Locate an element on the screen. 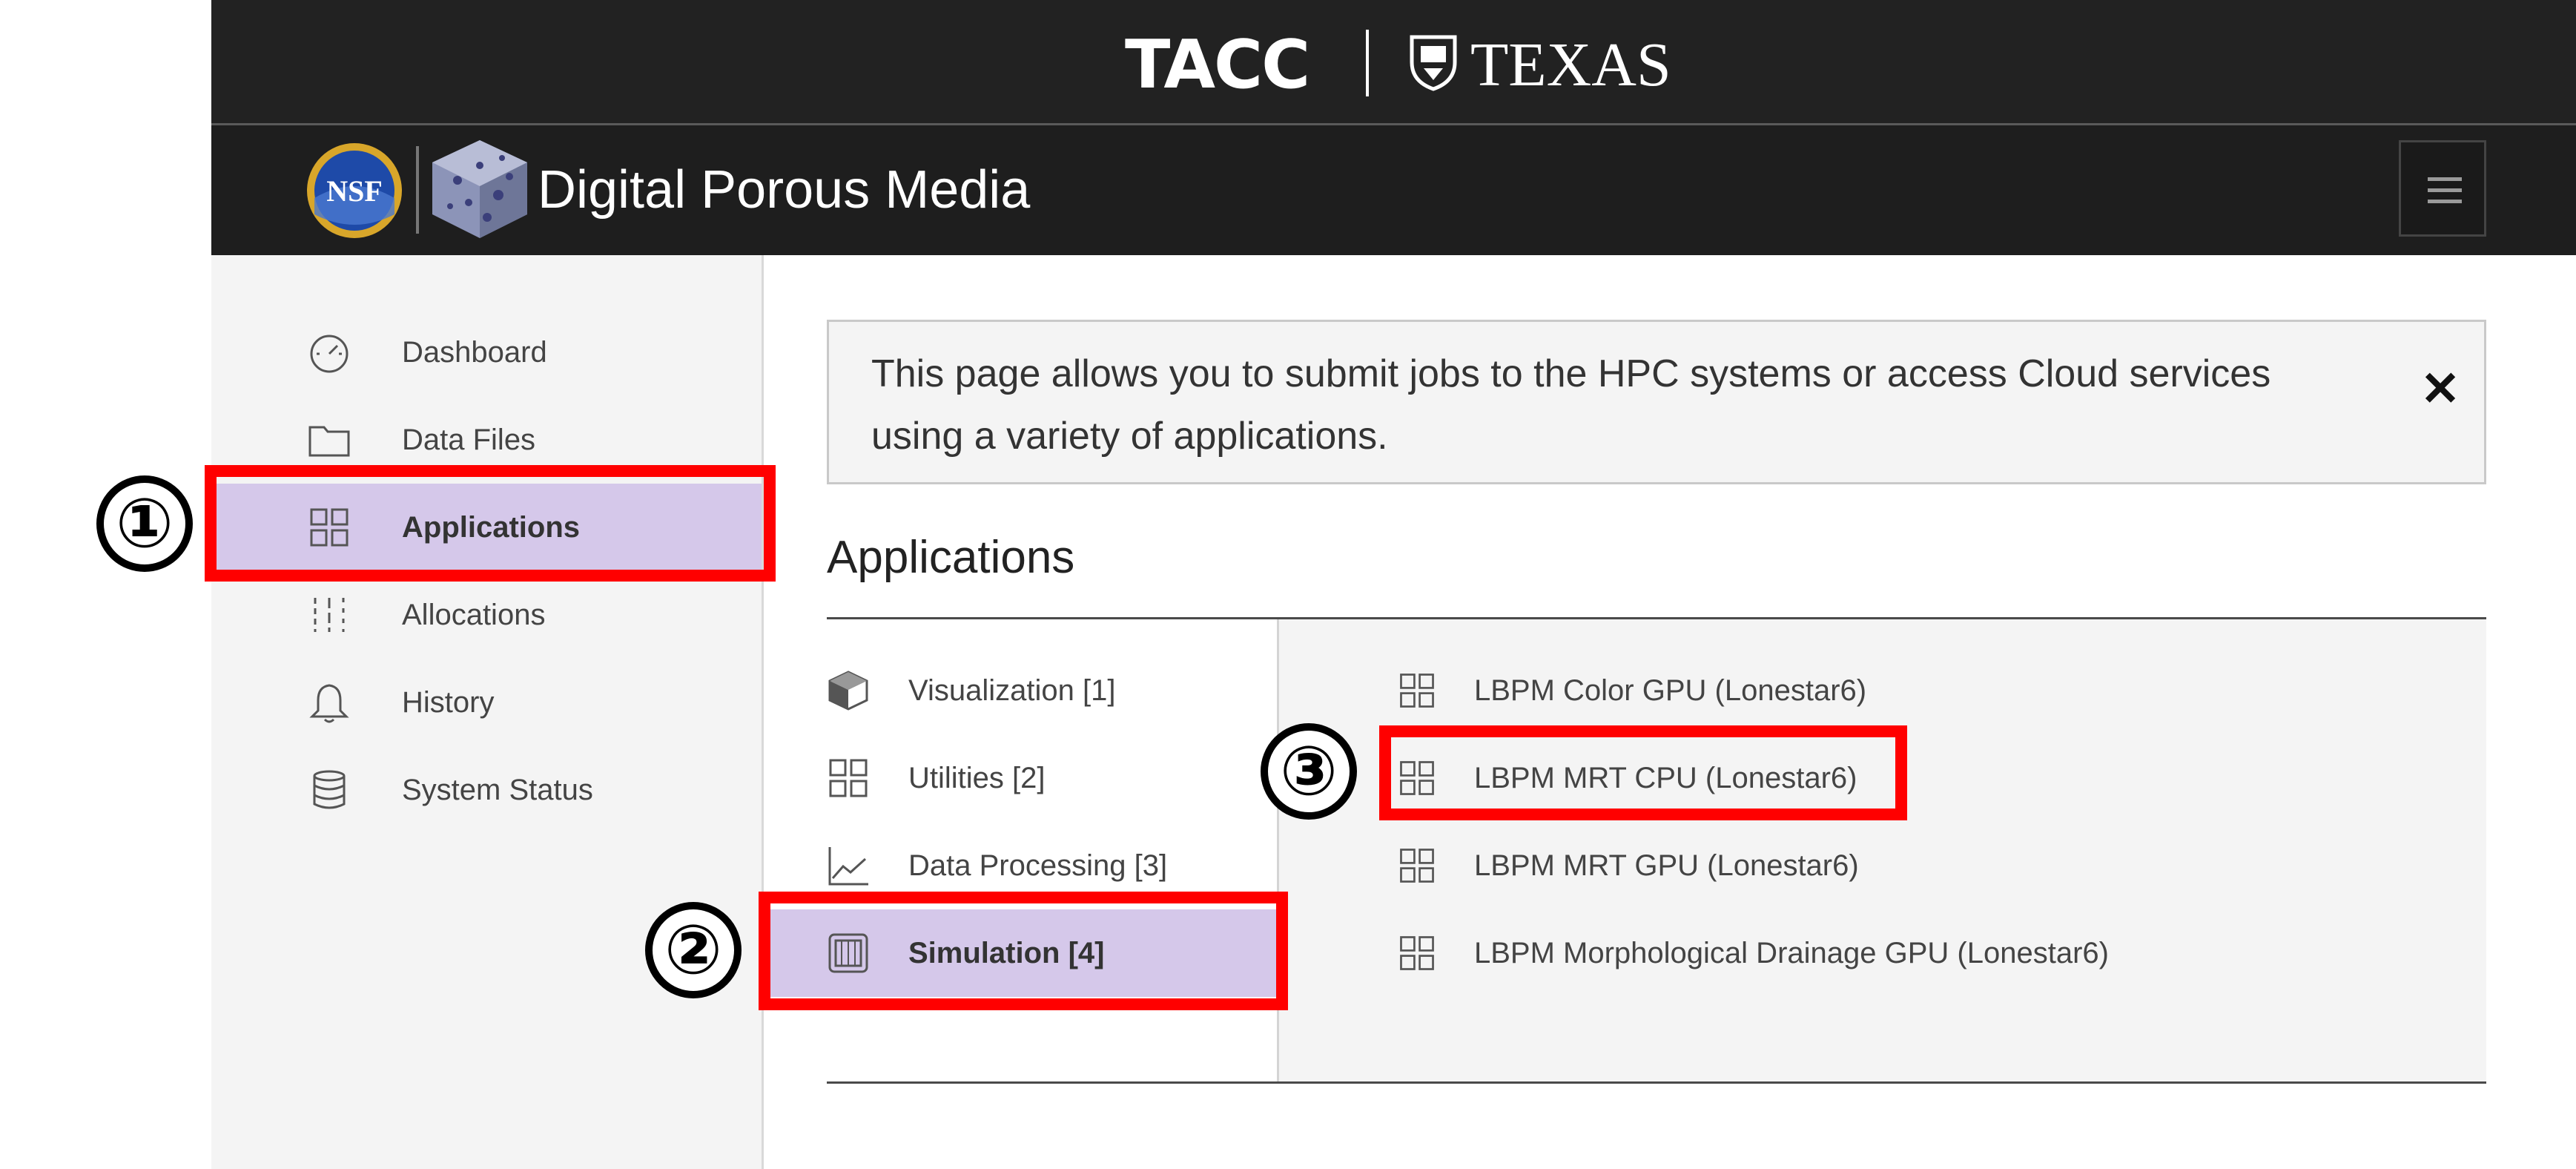  app-label: LBPM MRT GPU (Lonestar6) is located at coordinates (1666, 865).